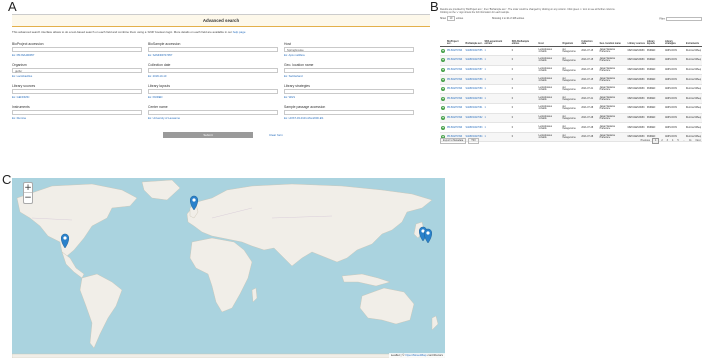  Describe the element at coordinates (645, 141) in the screenshot. I see `pager-previous: Previous` at that location.